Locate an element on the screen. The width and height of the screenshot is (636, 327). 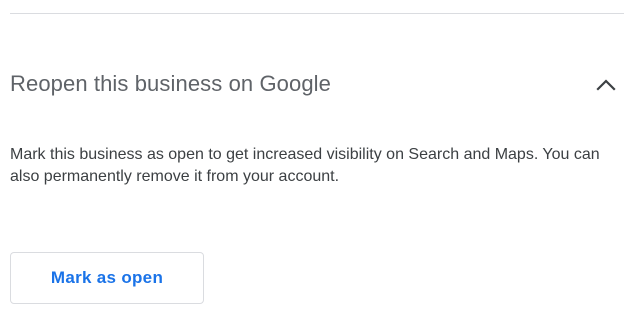
chevron-up-icon is located at coordinates (606, 84).